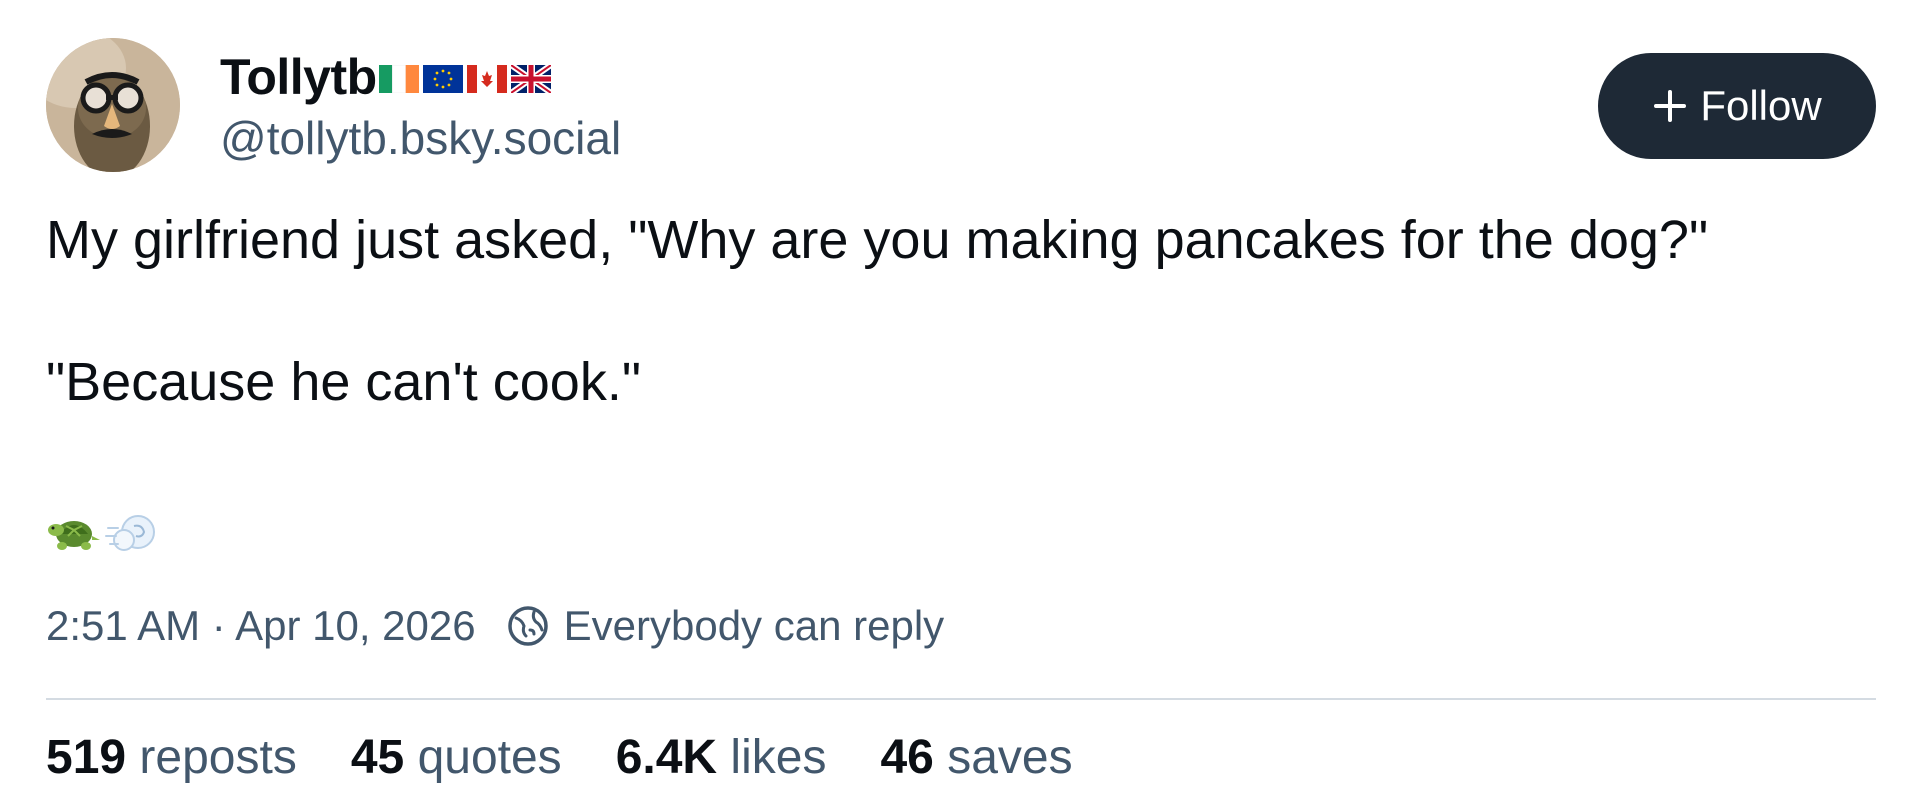 The height and width of the screenshot is (809, 1920). Describe the element at coordinates (961, 699) in the screenshot. I see `divider` at that location.